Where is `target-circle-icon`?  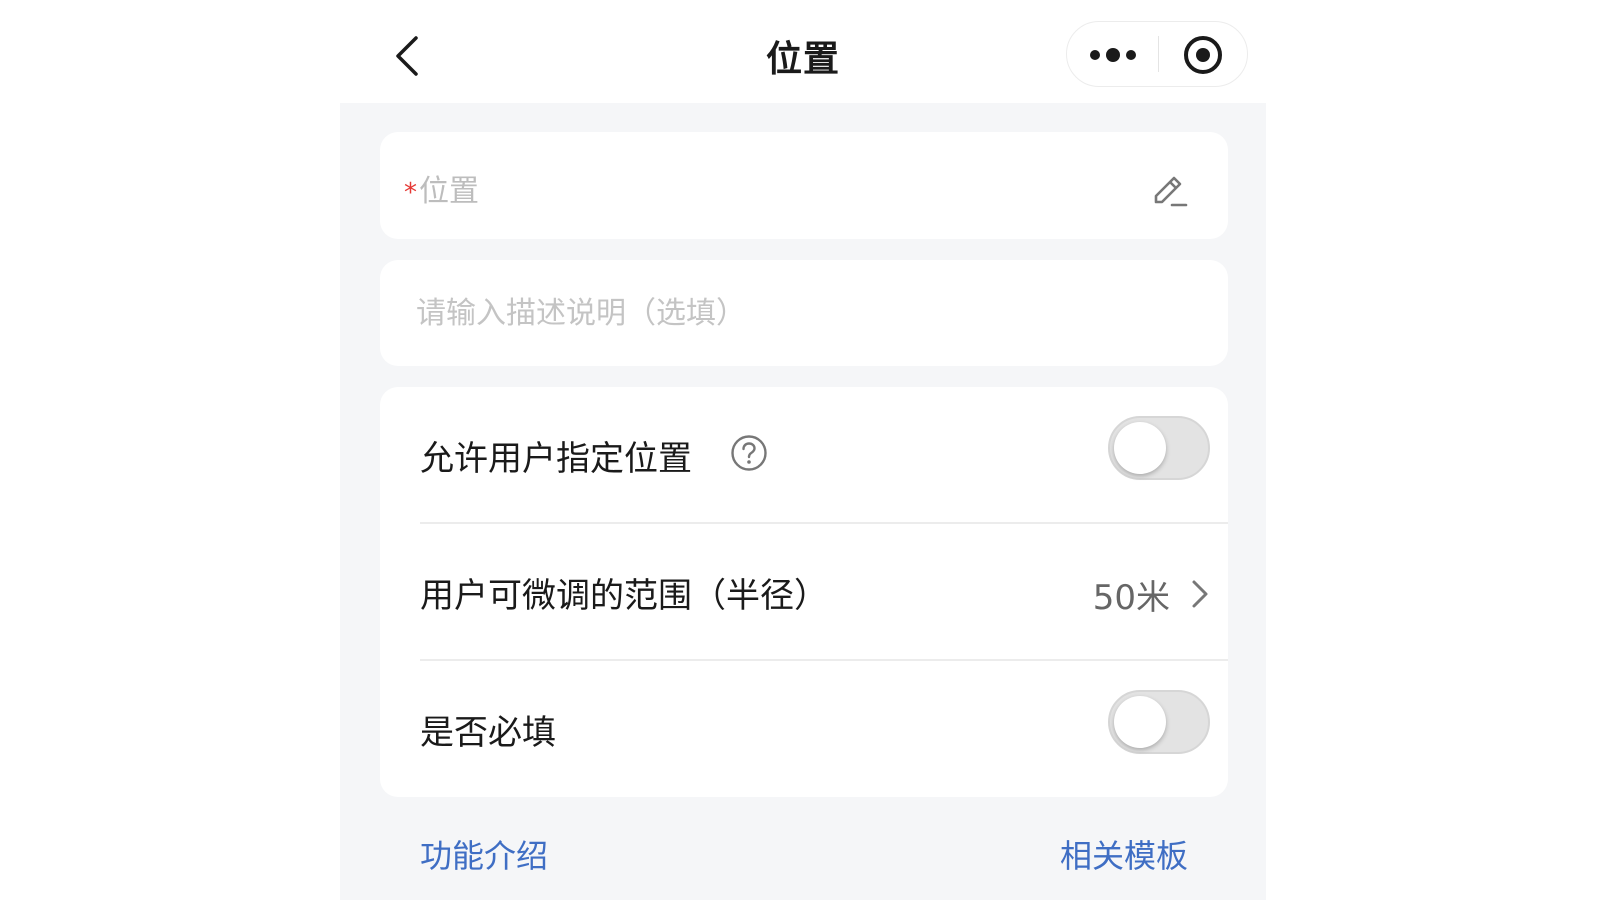 target-circle-icon is located at coordinates (1203, 55).